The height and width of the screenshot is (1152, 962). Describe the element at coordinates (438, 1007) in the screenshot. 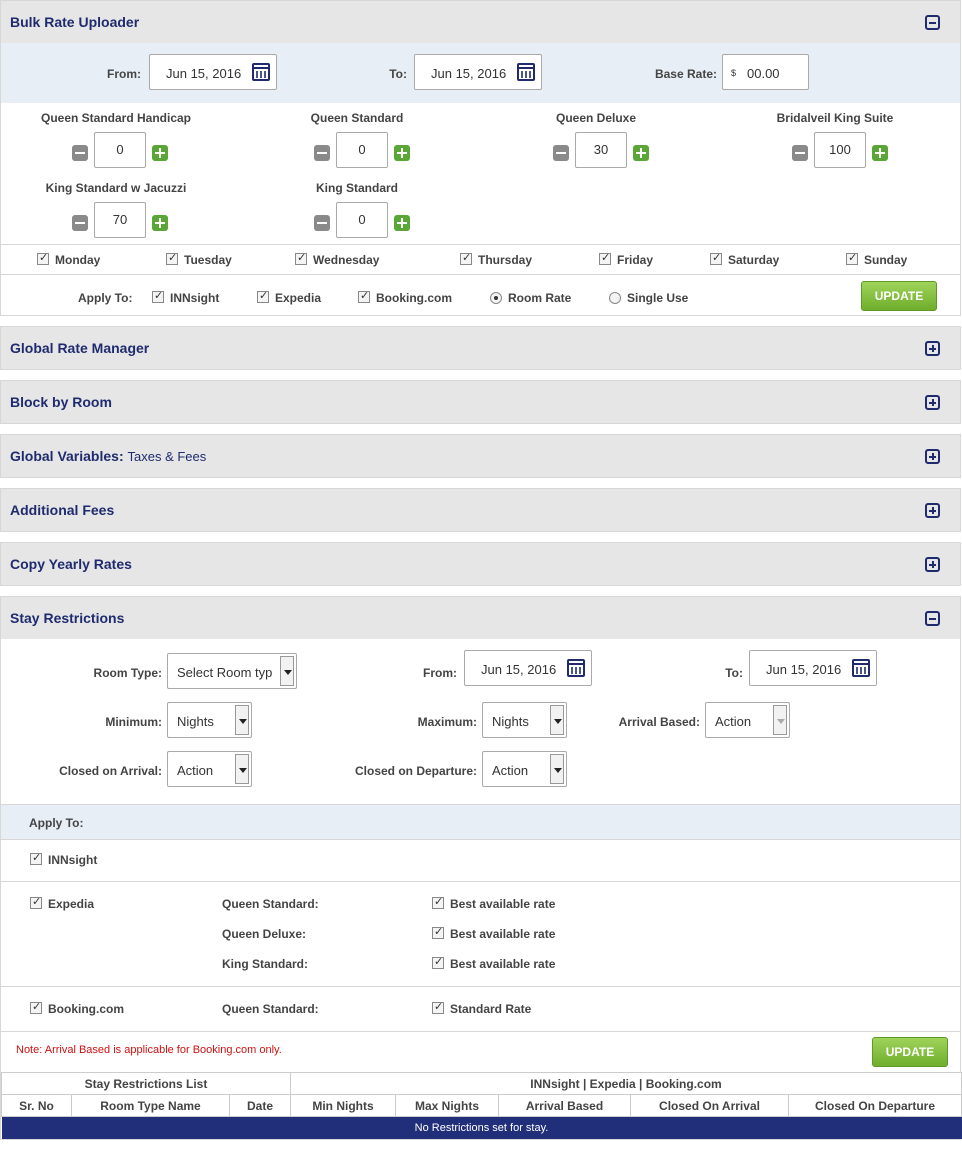

I see `booking-rate-checkbox` at that location.